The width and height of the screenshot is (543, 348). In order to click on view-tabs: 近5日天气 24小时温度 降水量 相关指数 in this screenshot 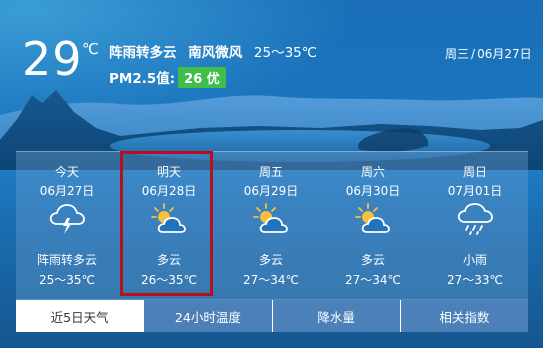, I will do `click(272, 315)`.